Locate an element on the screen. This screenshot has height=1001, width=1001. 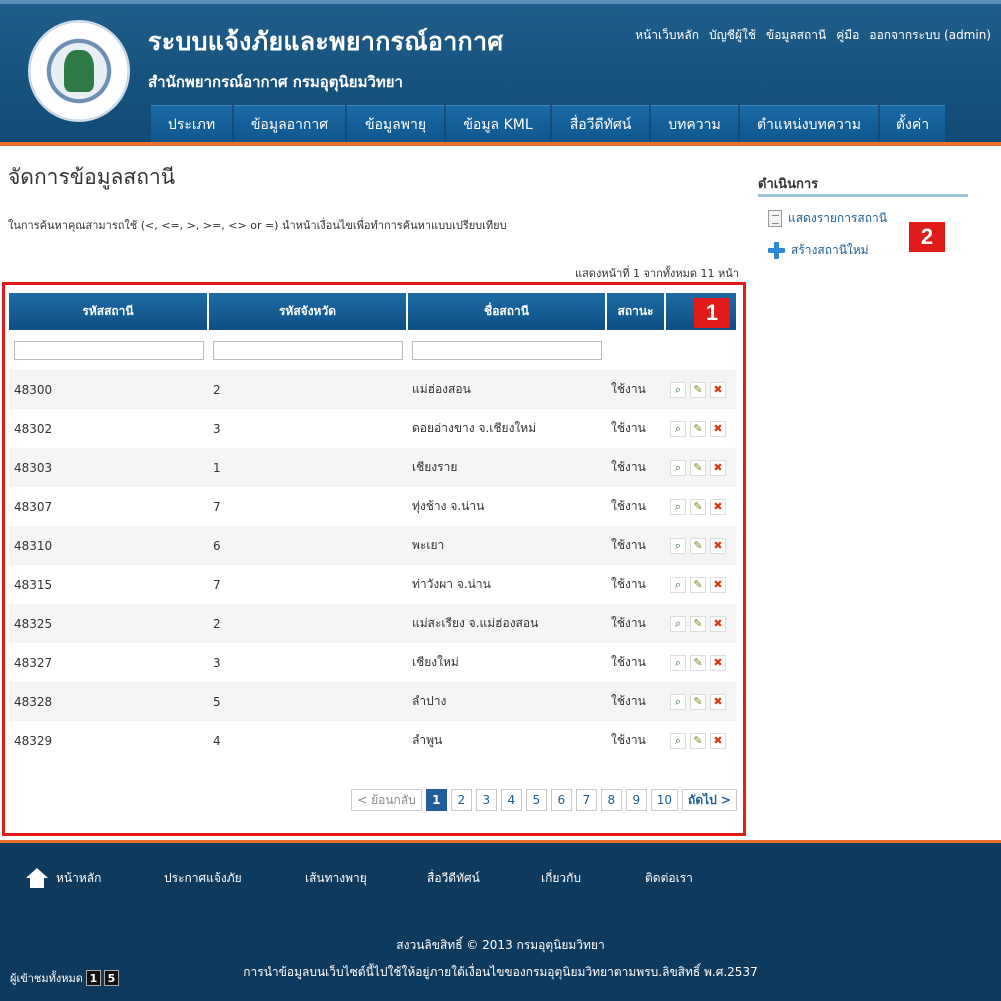
pager-page-2: 2 is located at coordinates (461, 800).